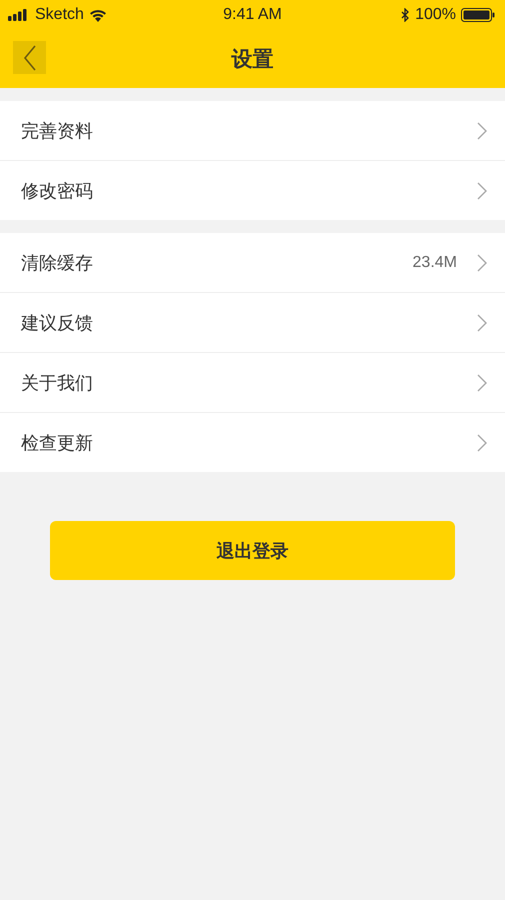 This screenshot has width=505, height=900. Describe the element at coordinates (57, 191) in the screenshot. I see `row-label: 修改密码` at that location.